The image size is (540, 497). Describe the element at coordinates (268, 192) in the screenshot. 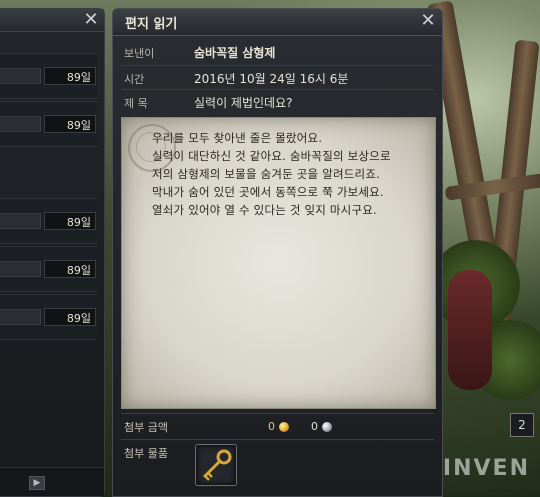

I see `letter-body-line: 막내가 숨어 있던 곳에서 동쪽으로 쭉 가보세요.` at that location.